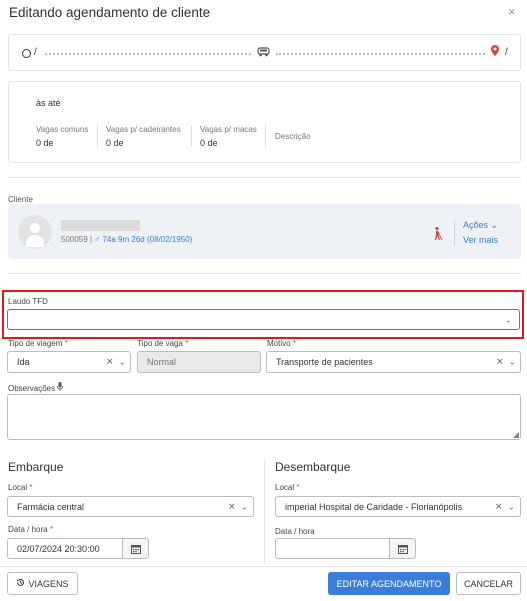 This screenshot has height=601, width=527. Describe the element at coordinates (163, 343) in the screenshot. I see `tipo-vaga-label: Tipo de vaga *` at that location.